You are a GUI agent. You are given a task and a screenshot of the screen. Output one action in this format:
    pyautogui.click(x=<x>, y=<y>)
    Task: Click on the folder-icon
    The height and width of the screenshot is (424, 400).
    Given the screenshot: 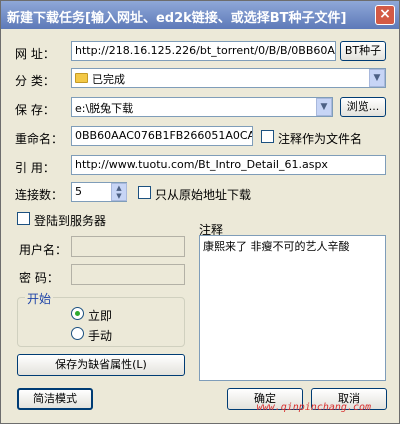 What is the action you would take?
    pyautogui.click(x=81, y=78)
    